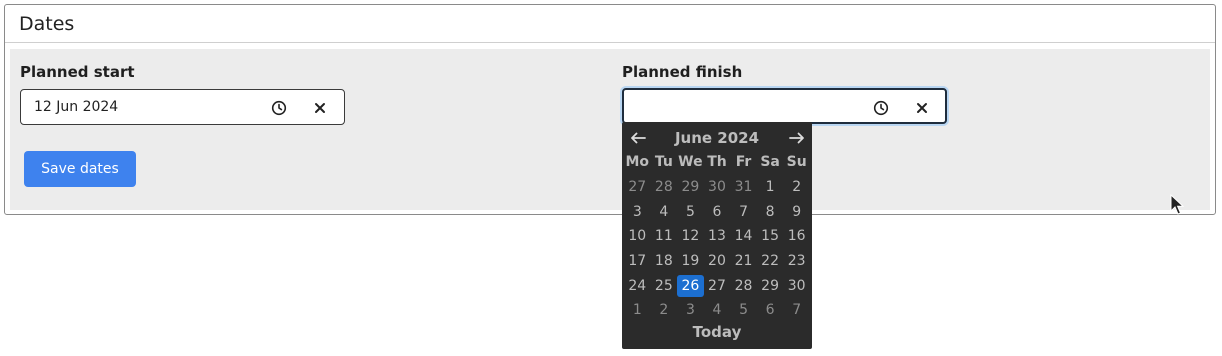 The image size is (1222, 356). Describe the element at coordinates (637, 286) in the screenshot. I see `calendar-day: 24` at that location.